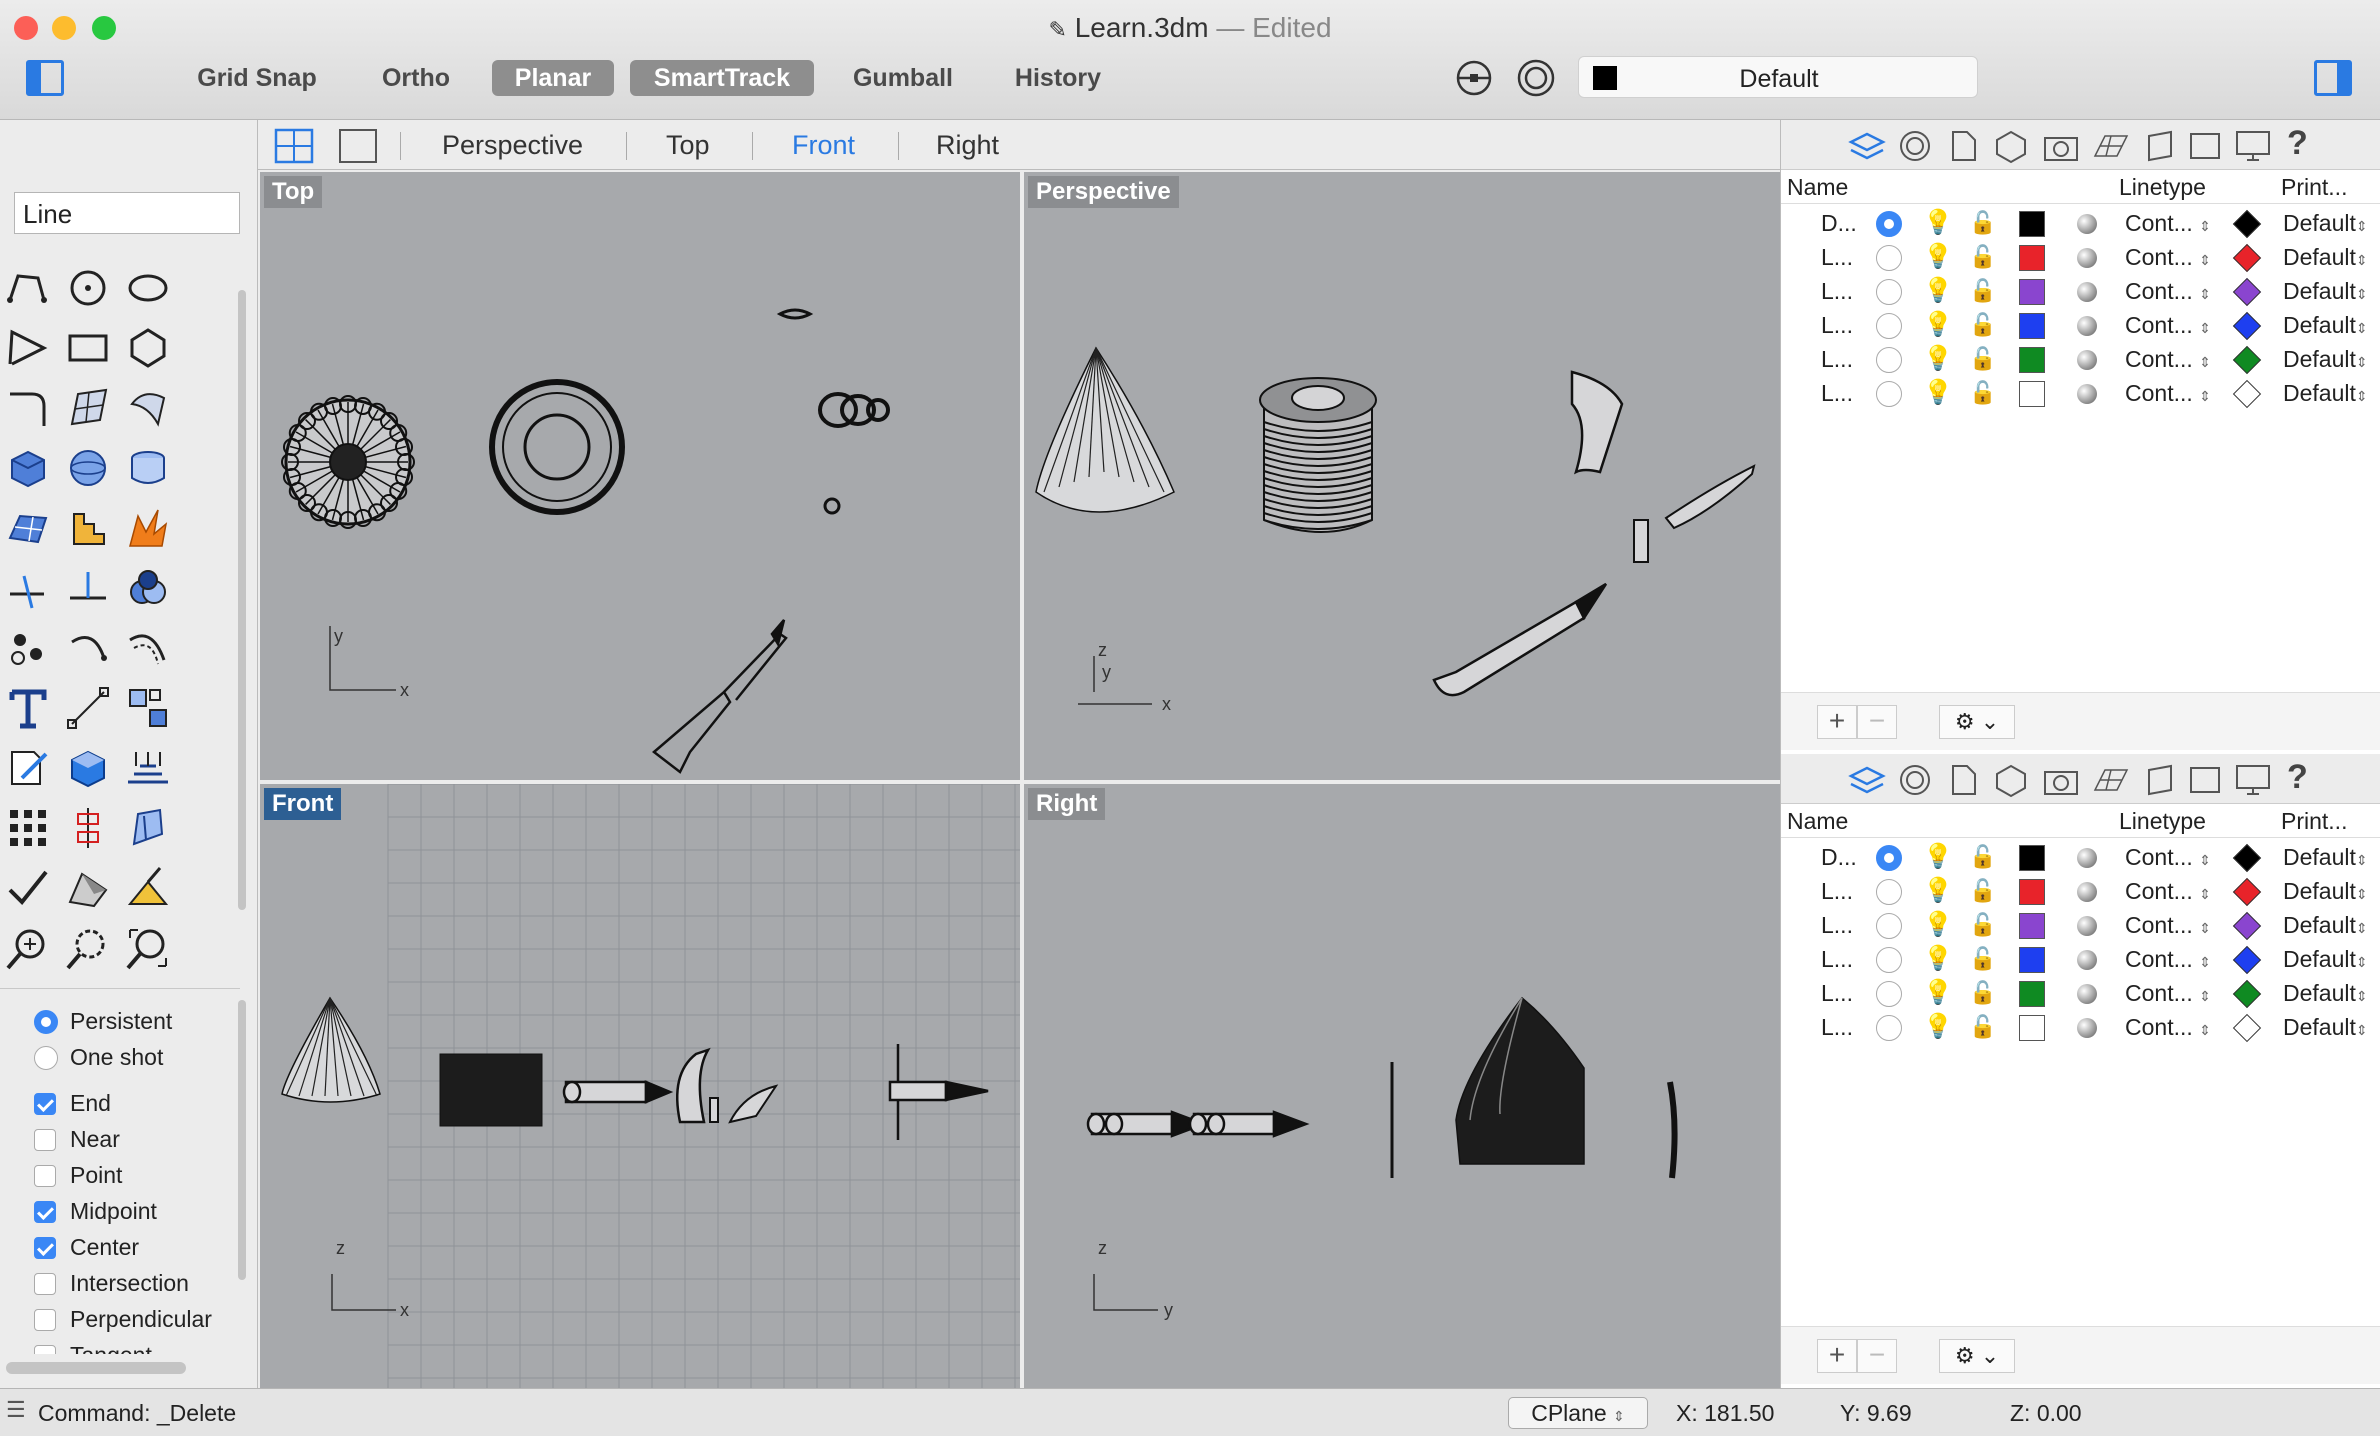  Describe the element at coordinates (88, 408) in the screenshot. I see `surface-from-points-icon` at that location.